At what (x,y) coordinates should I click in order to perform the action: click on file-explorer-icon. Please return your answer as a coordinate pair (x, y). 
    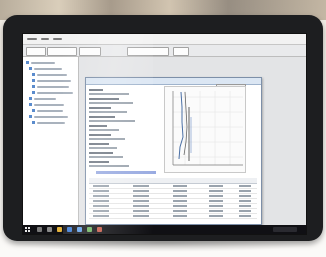
    Looking at the image, I should click on (59, 229).